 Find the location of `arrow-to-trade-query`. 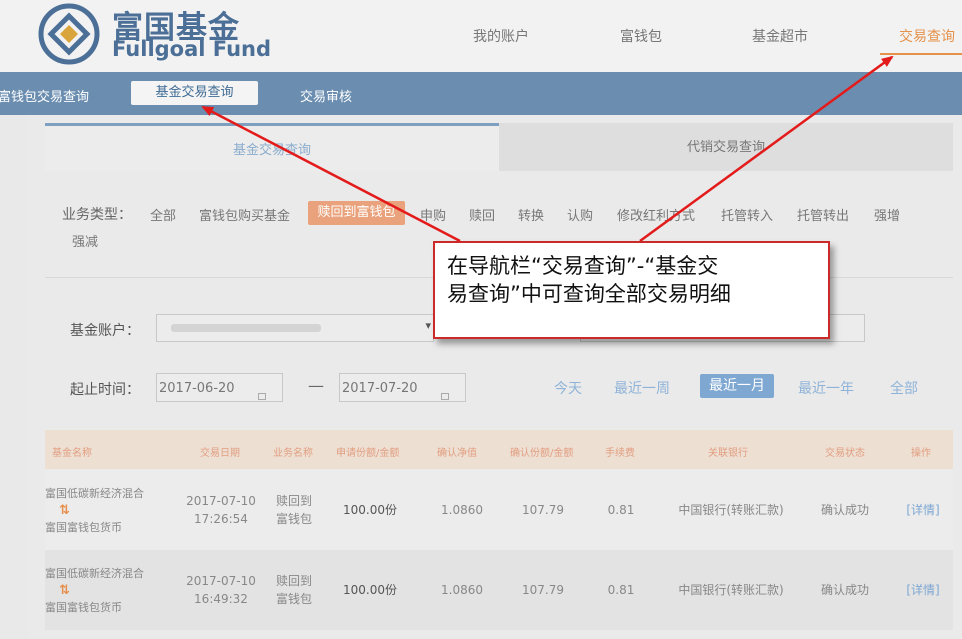

arrow-to-trade-query is located at coordinates (766, 149).